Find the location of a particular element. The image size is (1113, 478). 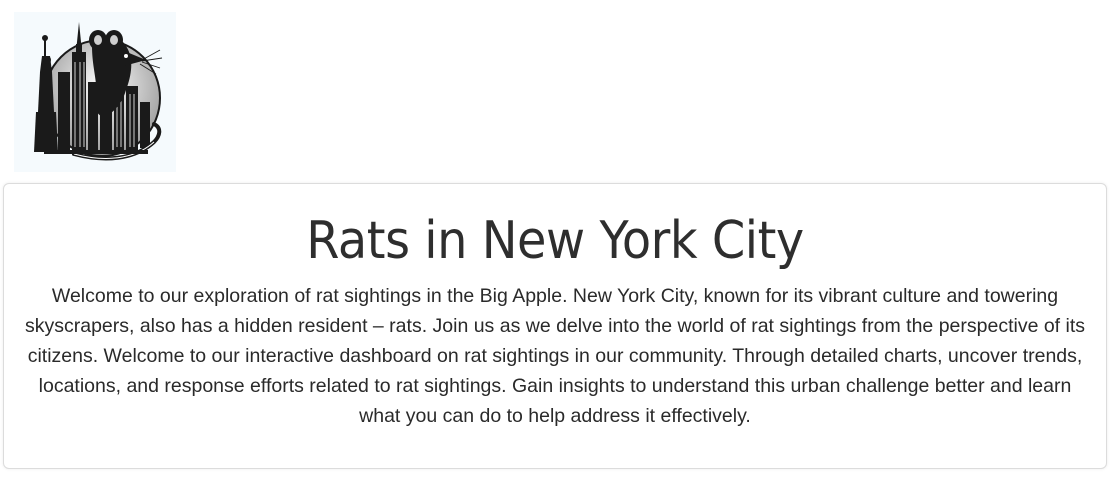

site-logo is located at coordinates (95, 92).